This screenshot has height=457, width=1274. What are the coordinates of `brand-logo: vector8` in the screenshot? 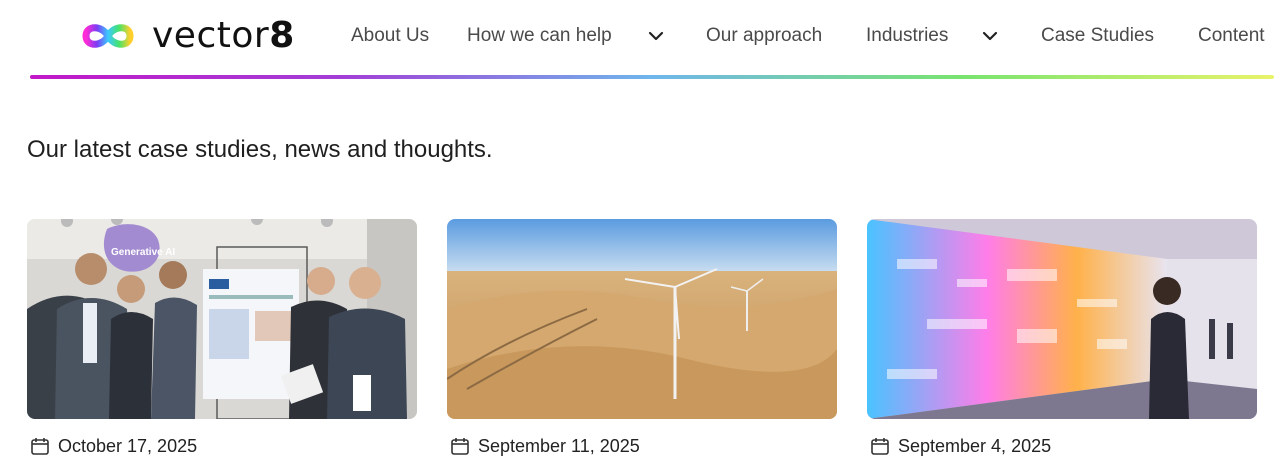 It's located at (186, 36).